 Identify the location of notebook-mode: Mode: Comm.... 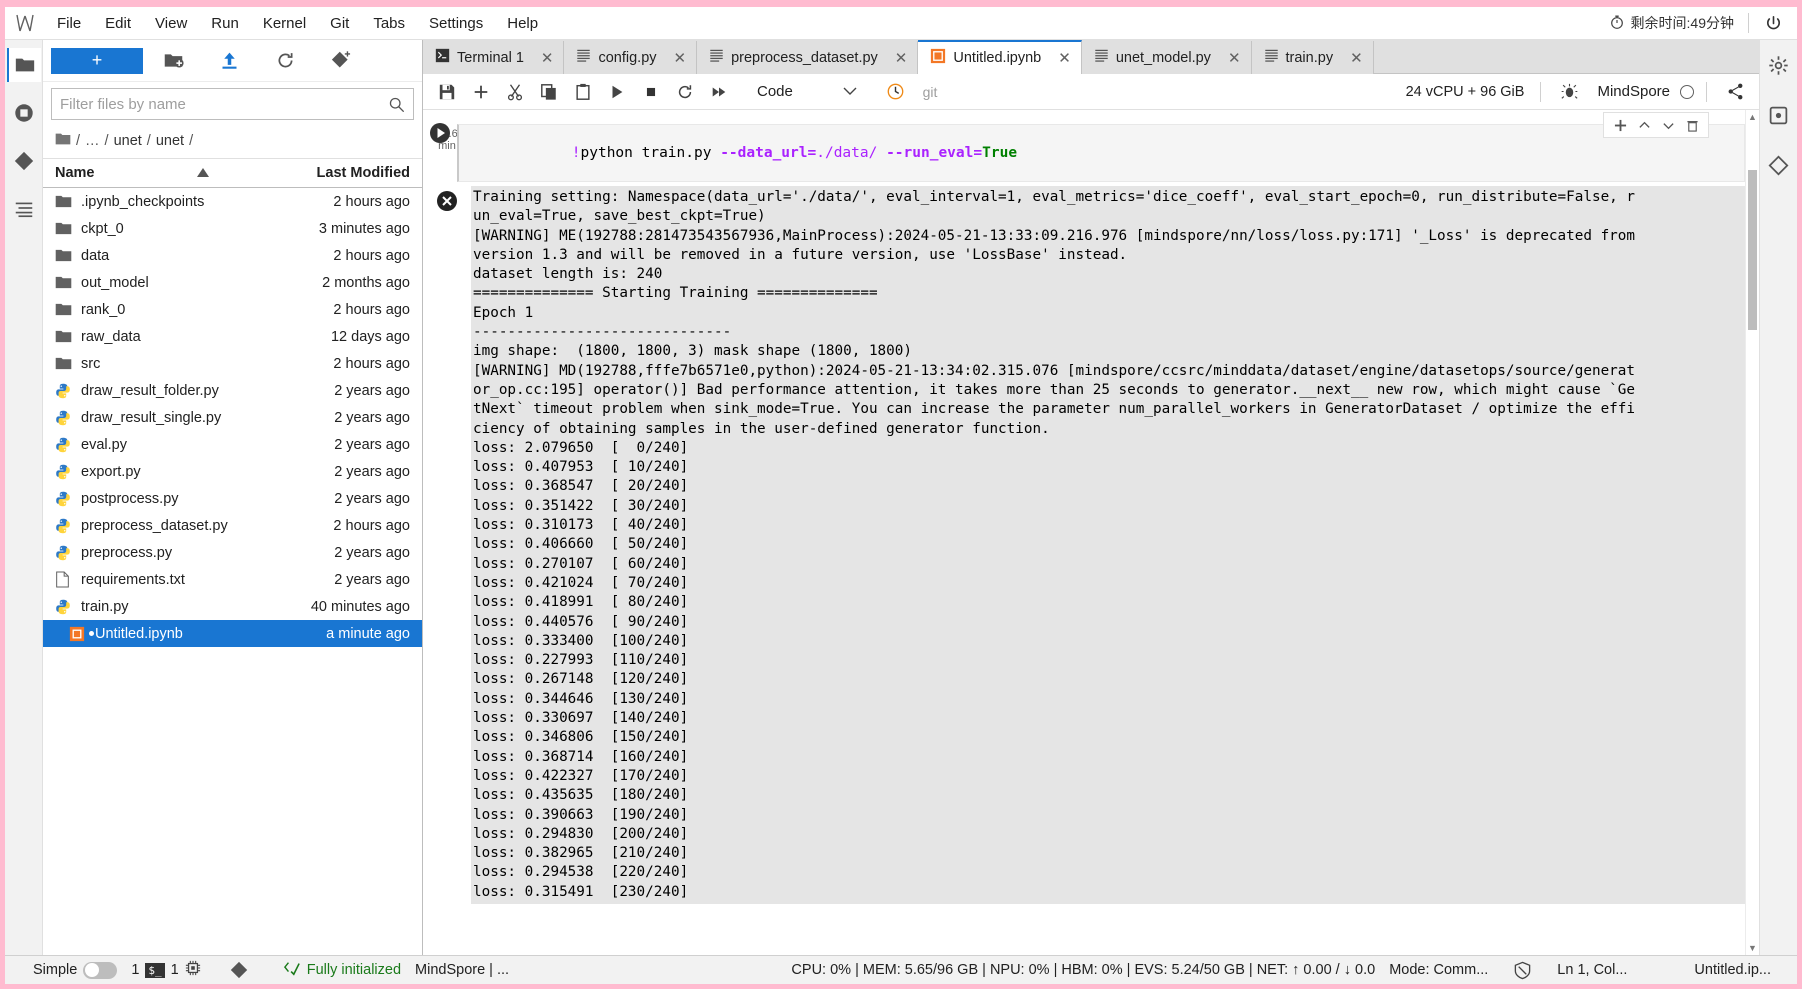
(1438, 970).